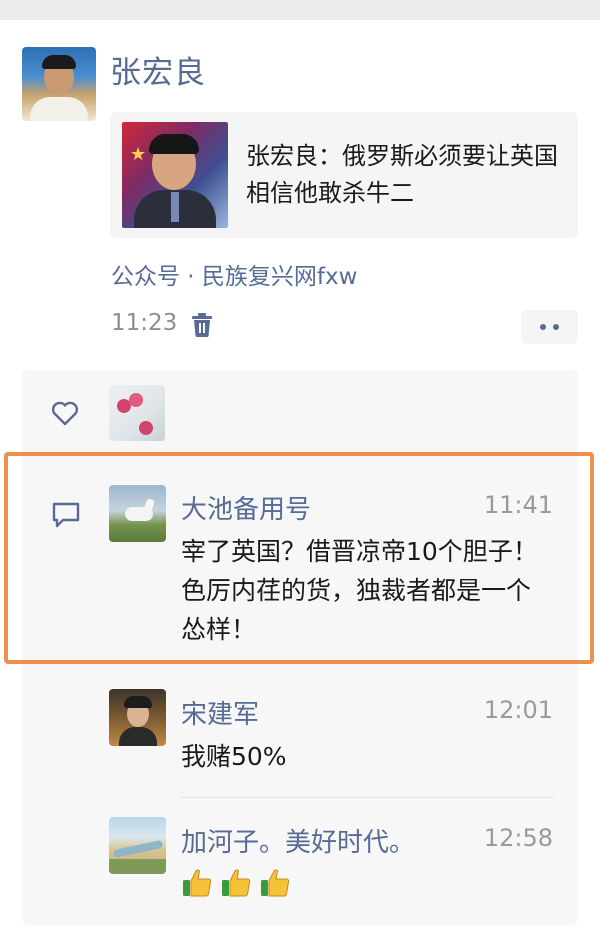 This screenshot has height=933, width=600. I want to click on more-dots-icon, so click(543, 327).